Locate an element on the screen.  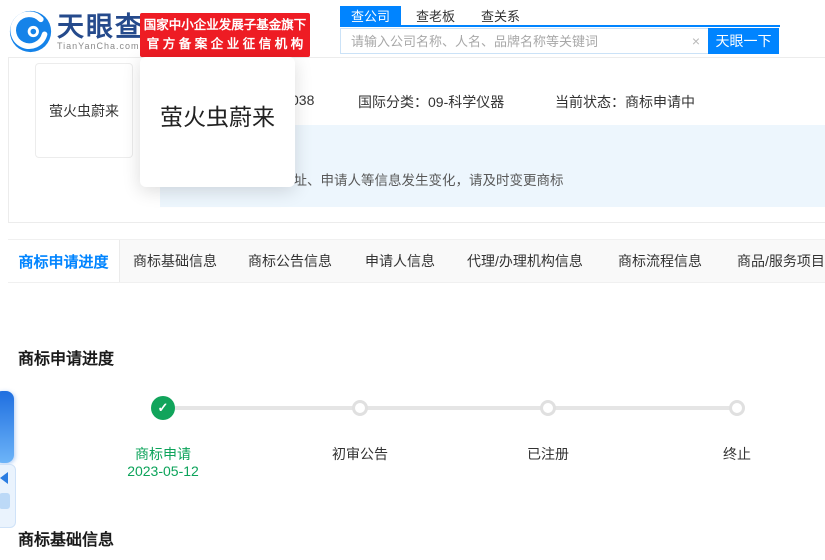
trademark-image-thumb: 萤火虫蔚来 is located at coordinates (84, 110).